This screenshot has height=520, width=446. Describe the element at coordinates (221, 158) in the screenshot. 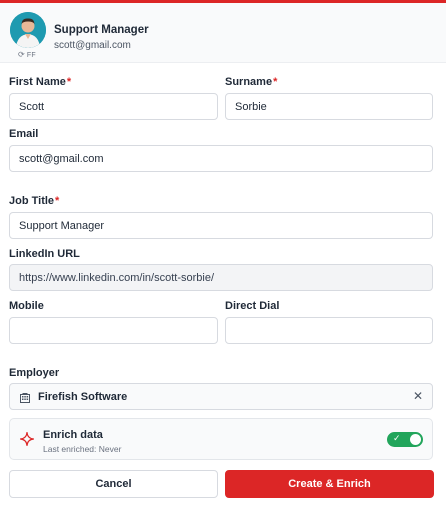

I see `email-input` at that location.